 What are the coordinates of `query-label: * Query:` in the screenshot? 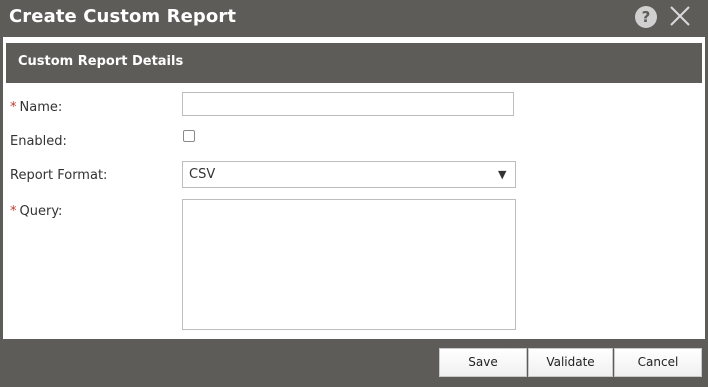 It's located at (36, 211).